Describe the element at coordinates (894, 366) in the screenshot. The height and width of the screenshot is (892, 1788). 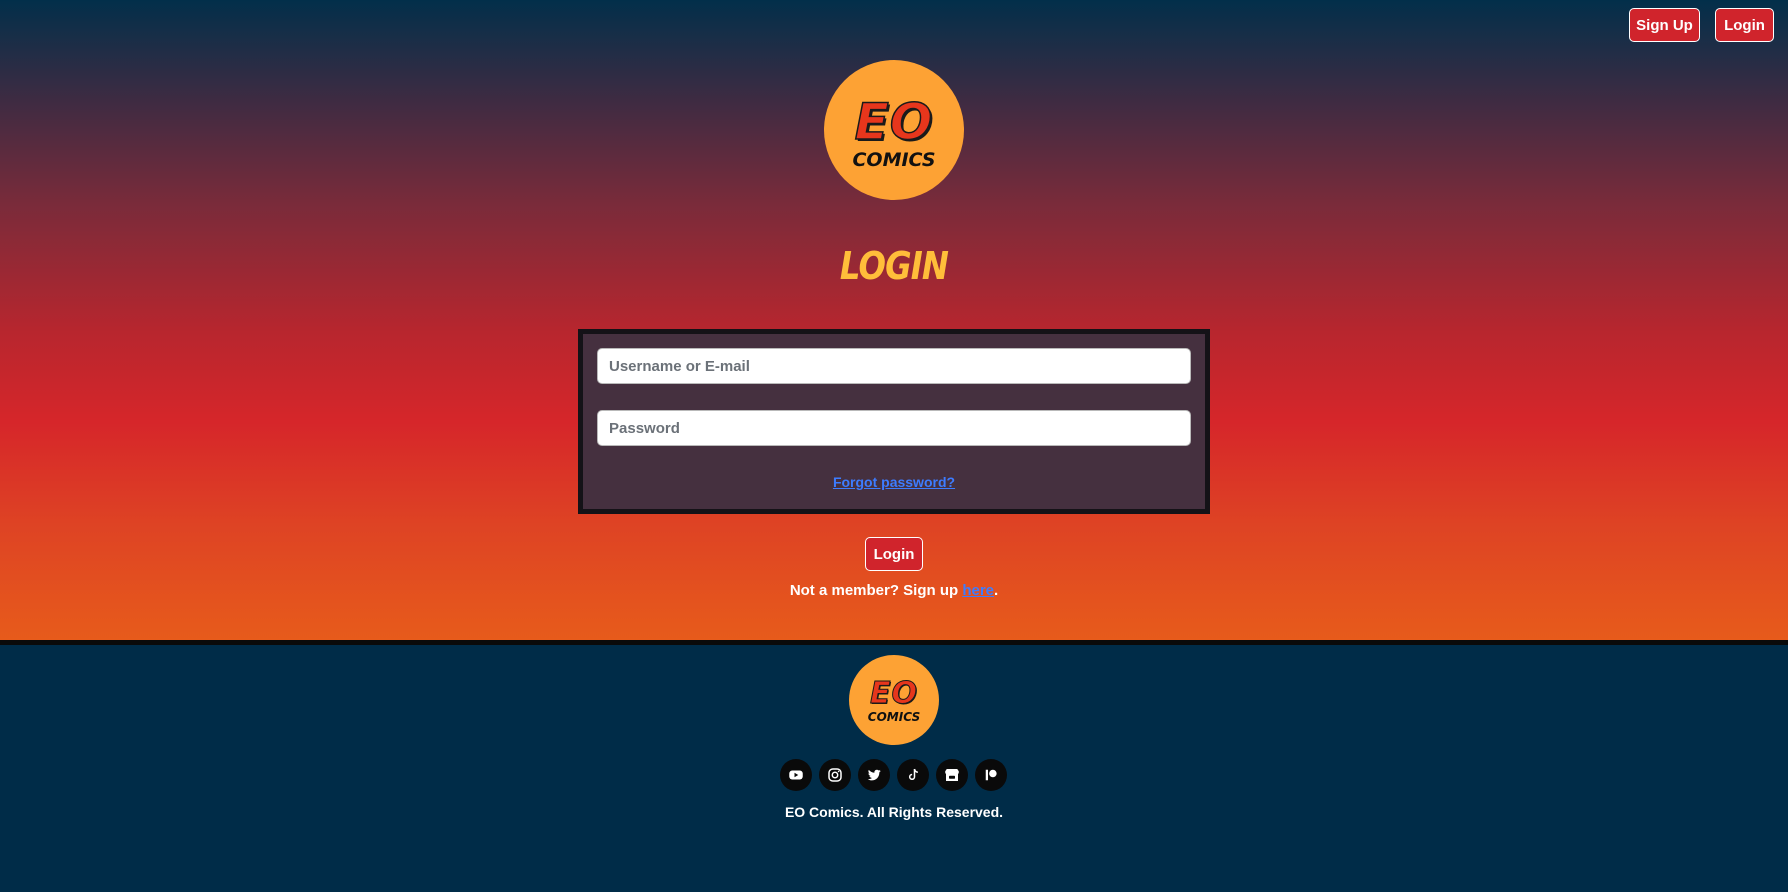
I see `username-input` at that location.